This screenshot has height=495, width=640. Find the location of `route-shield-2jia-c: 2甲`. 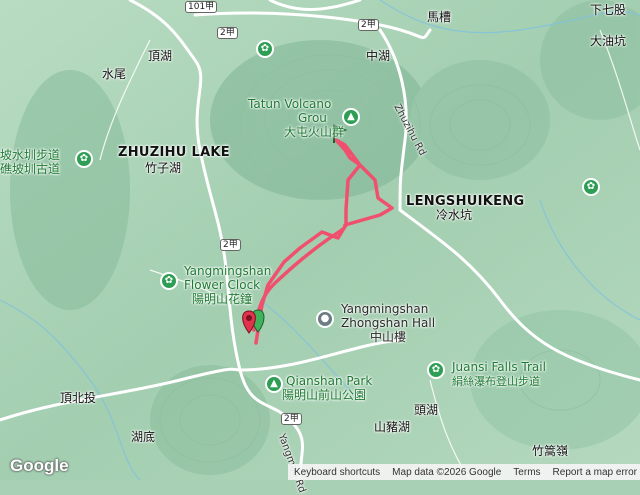

route-shield-2jia-c: 2甲 is located at coordinates (230, 245).